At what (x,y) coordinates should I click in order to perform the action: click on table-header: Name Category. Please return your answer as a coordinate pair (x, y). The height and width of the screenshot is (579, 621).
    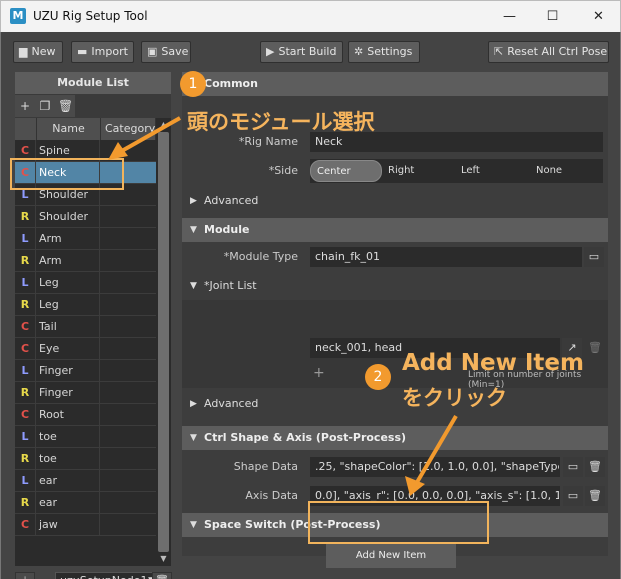
    Looking at the image, I should click on (85, 129).